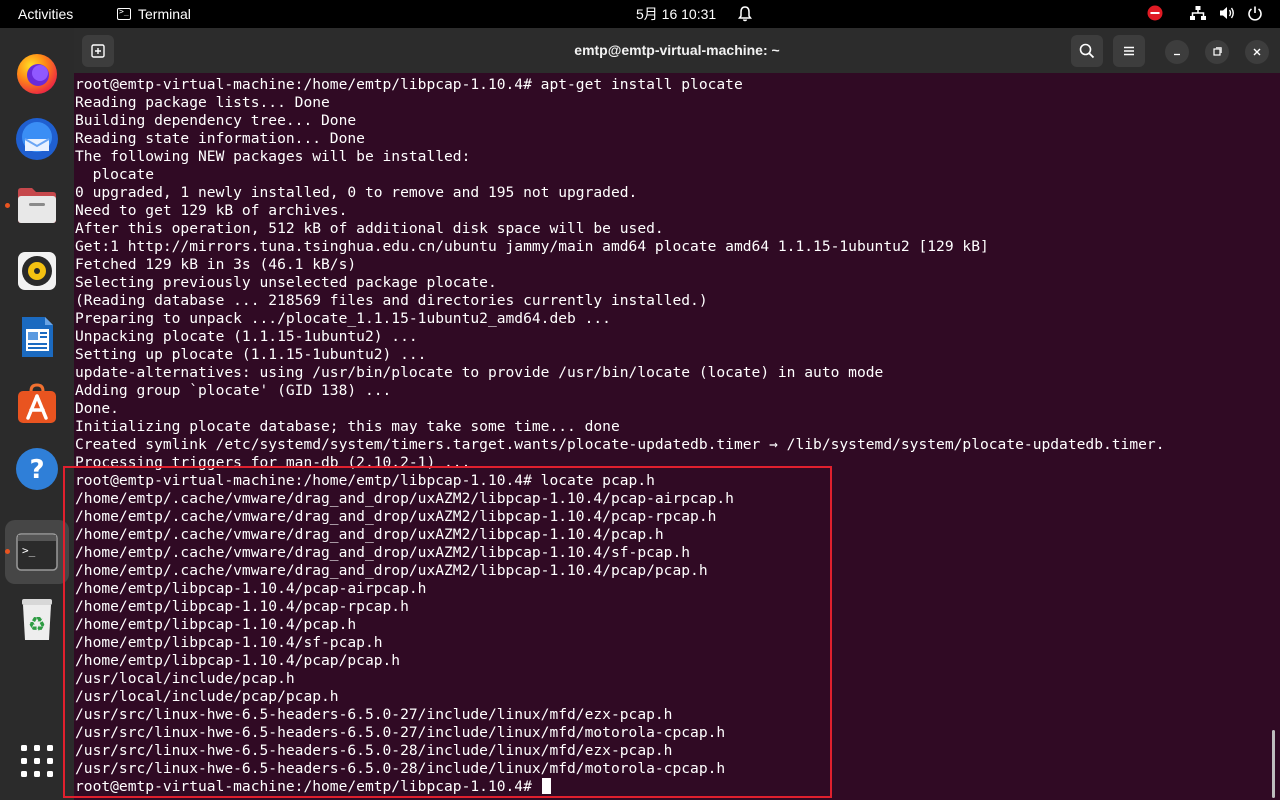 This screenshot has width=1280, height=800. What do you see at coordinates (124, 13) in the screenshot?
I see `terminal-app-icon: >_` at bounding box center [124, 13].